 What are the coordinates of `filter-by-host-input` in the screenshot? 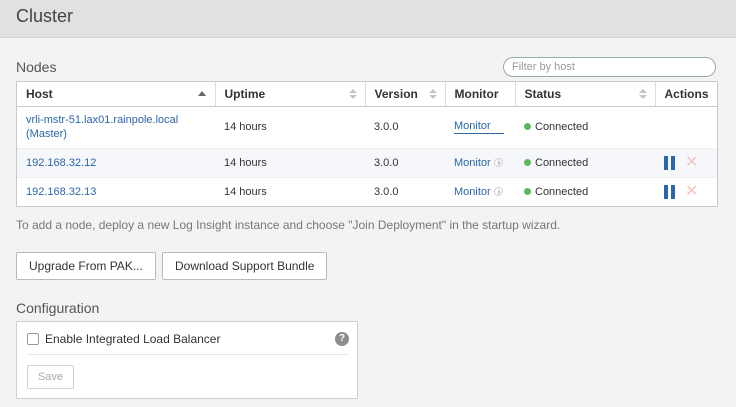 It's located at (609, 67).